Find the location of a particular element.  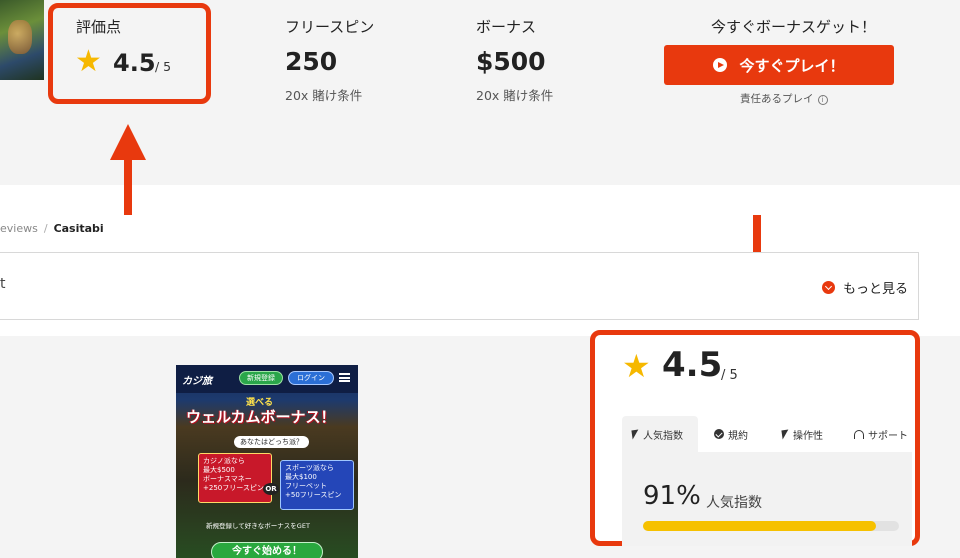

tab-support: サポート is located at coordinates (878, 434).